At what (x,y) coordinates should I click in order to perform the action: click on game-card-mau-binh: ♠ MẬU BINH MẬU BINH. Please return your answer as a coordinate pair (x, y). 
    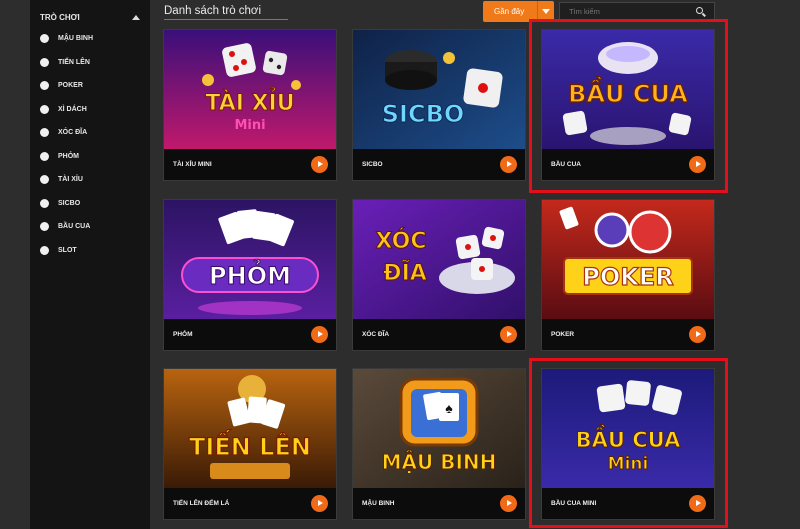
    Looking at the image, I should click on (439, 444).